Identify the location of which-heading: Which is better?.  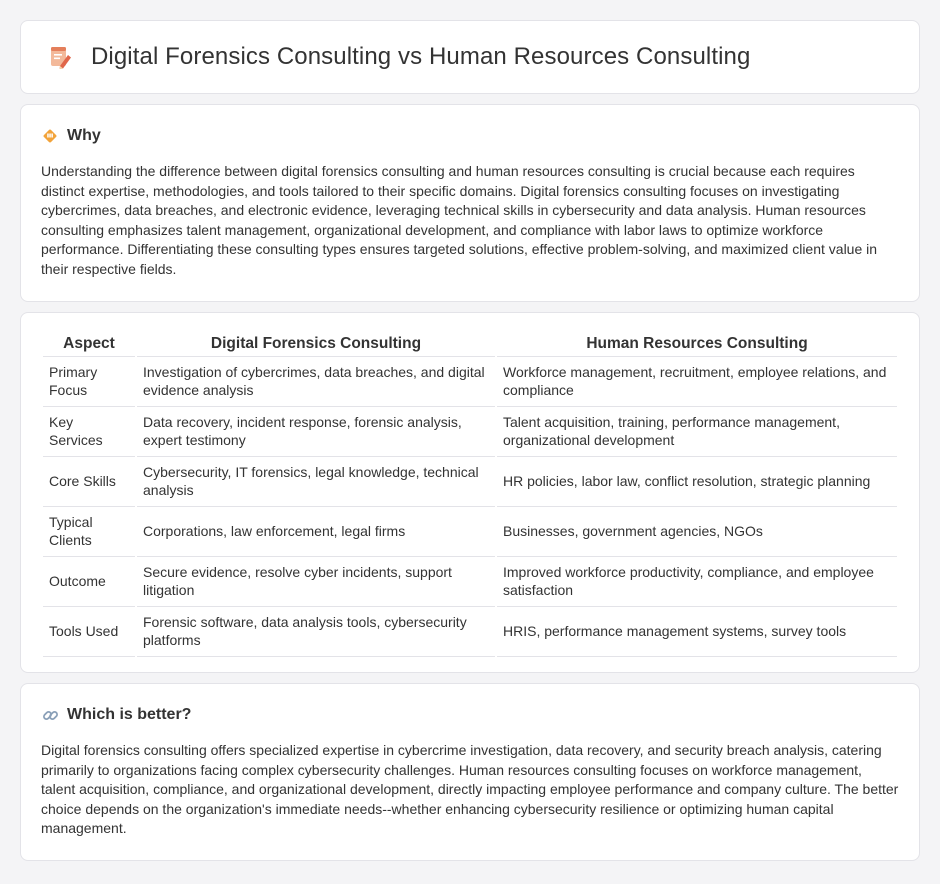
(470, 715).